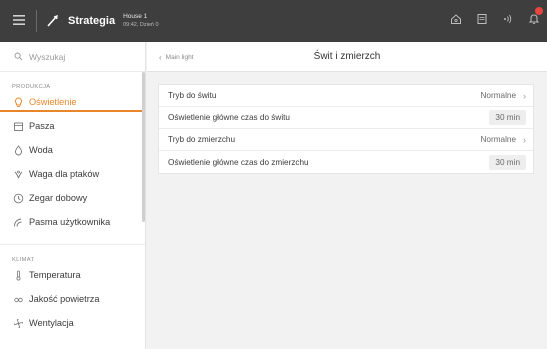 This screenshot has height=349, width=547. I want to click on setting-label: Oświetlenie główne czas do zmierzchu, so click(238, 162).